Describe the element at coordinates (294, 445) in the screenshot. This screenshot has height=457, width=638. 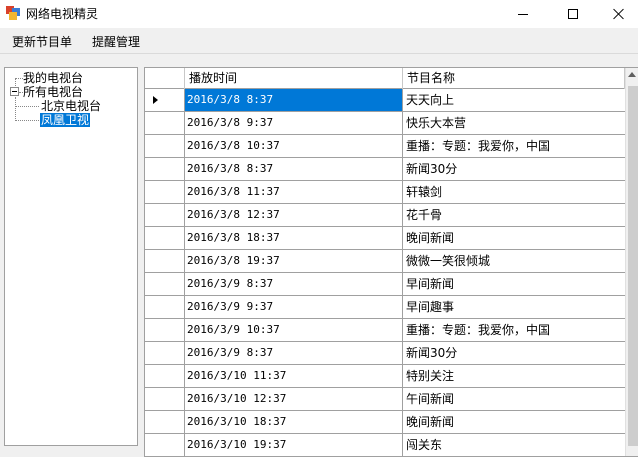
I see `cell-time: 2016/3/10 19:37` at that location.